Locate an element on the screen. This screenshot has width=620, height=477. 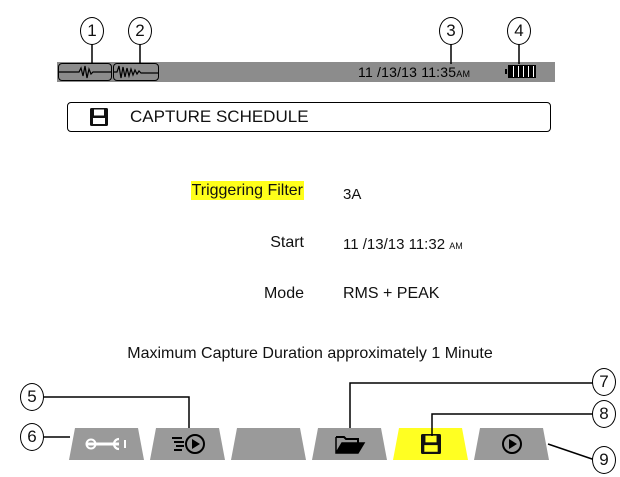
callout-3: 3 is located at coordinates (451, 31).